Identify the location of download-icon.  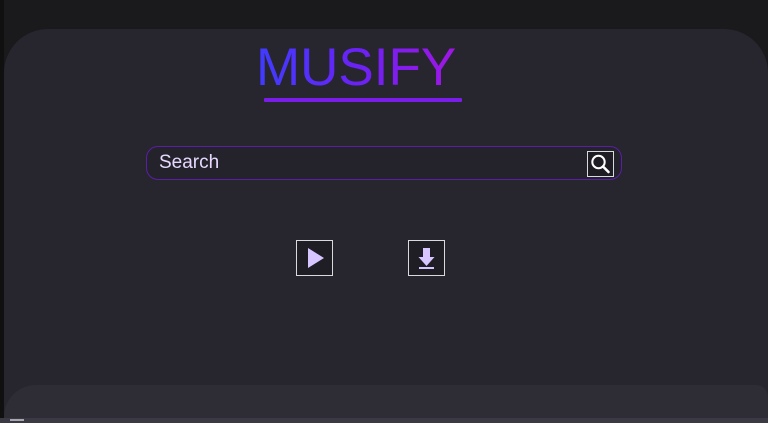
(426, 258).